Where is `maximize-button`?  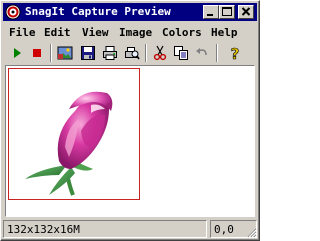
maximize-button is located at coordinates (227, 12).